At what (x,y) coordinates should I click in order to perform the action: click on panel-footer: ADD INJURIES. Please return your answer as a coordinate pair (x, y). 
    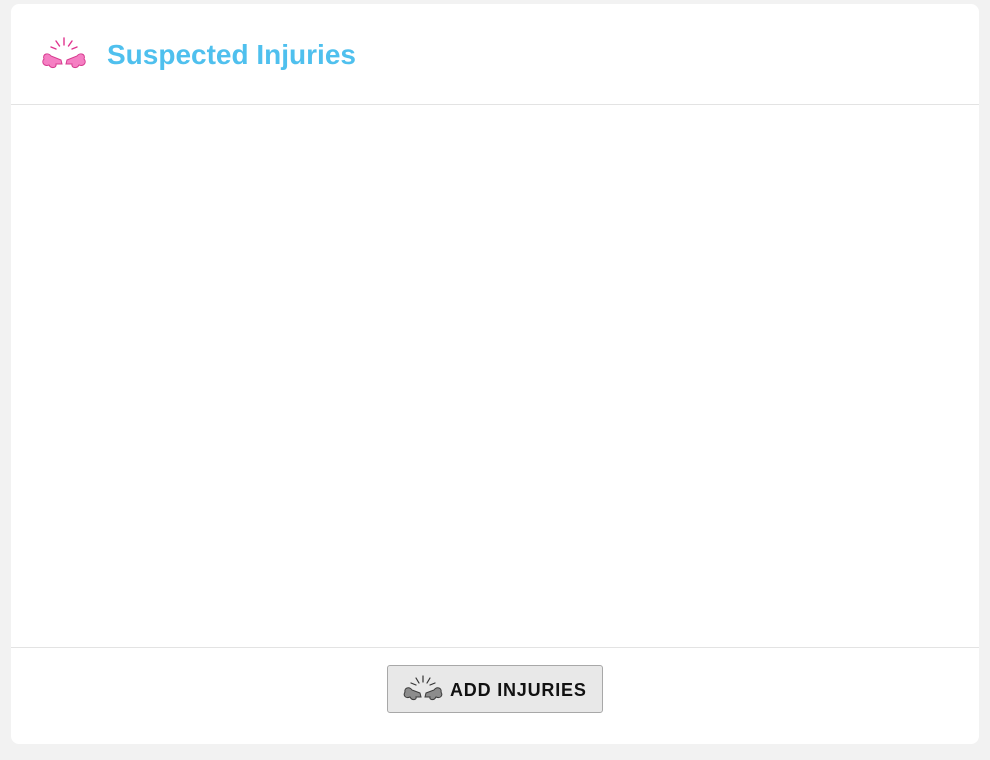
    Looking at the image, I should click on (495, 695).